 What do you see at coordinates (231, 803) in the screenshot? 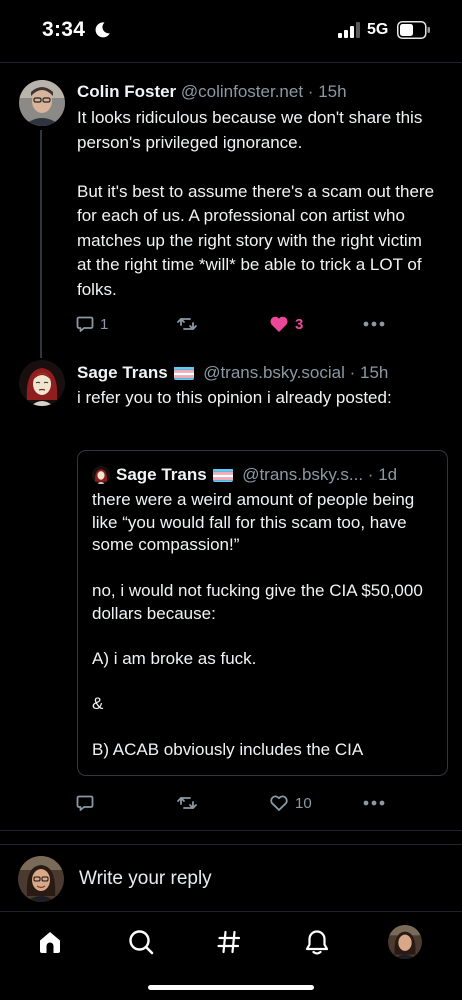
I see `post-actions: 10` at bounding box center [231, 803].